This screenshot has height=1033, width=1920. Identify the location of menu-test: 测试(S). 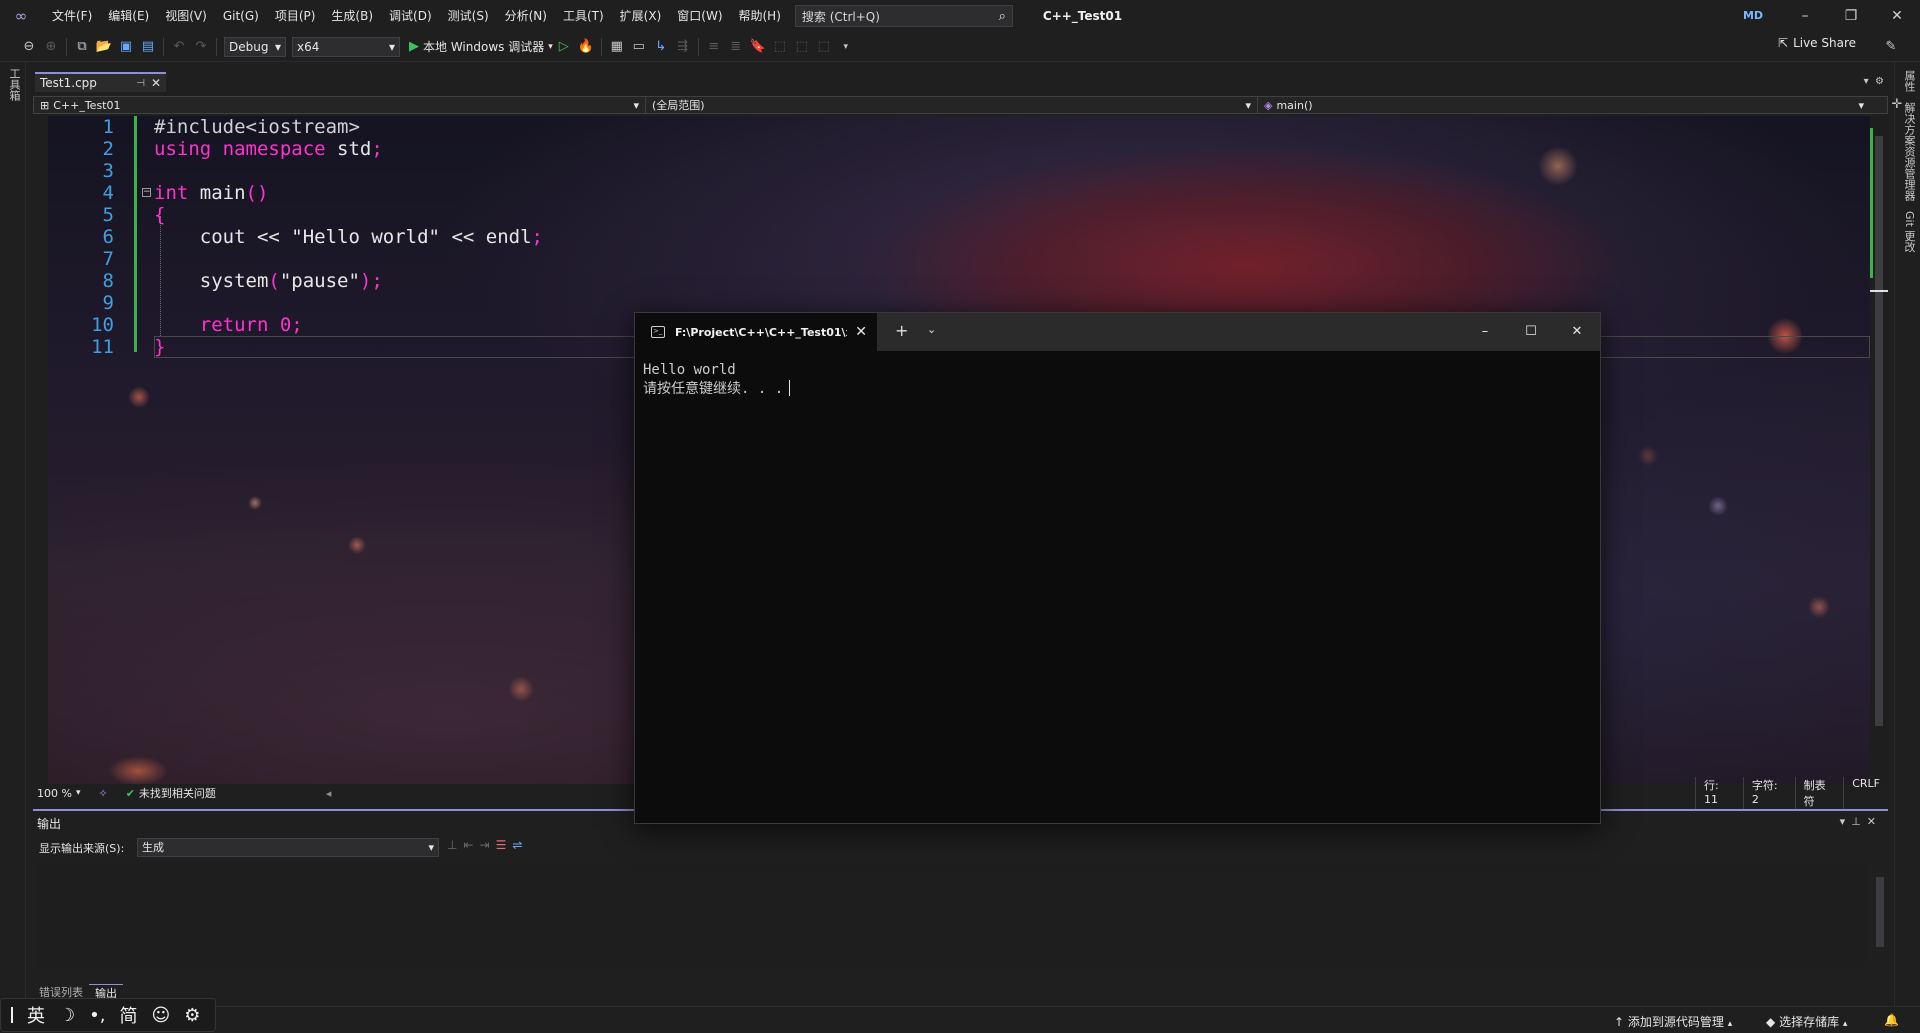
(468, 16).